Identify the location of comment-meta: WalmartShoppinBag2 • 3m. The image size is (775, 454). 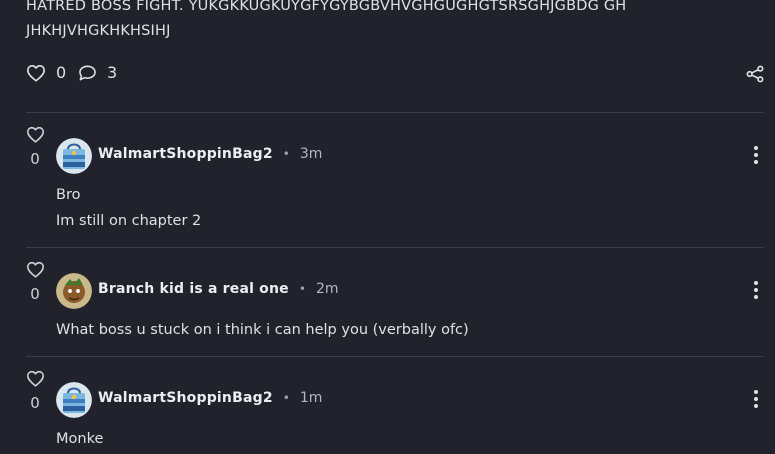
(210, 154).